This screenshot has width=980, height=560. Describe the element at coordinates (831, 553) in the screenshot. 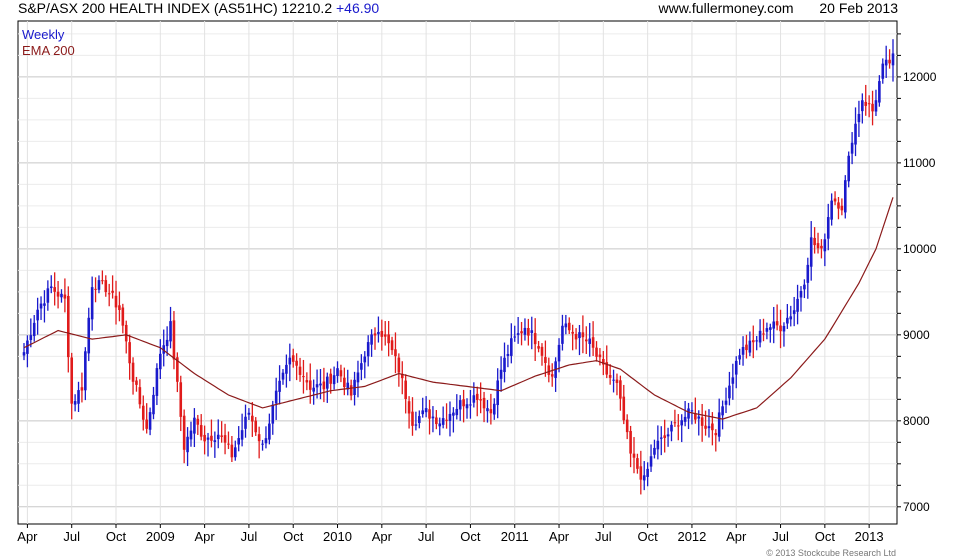

I see `copyright: © 2013 Stockcube Research Ltd` at that location.